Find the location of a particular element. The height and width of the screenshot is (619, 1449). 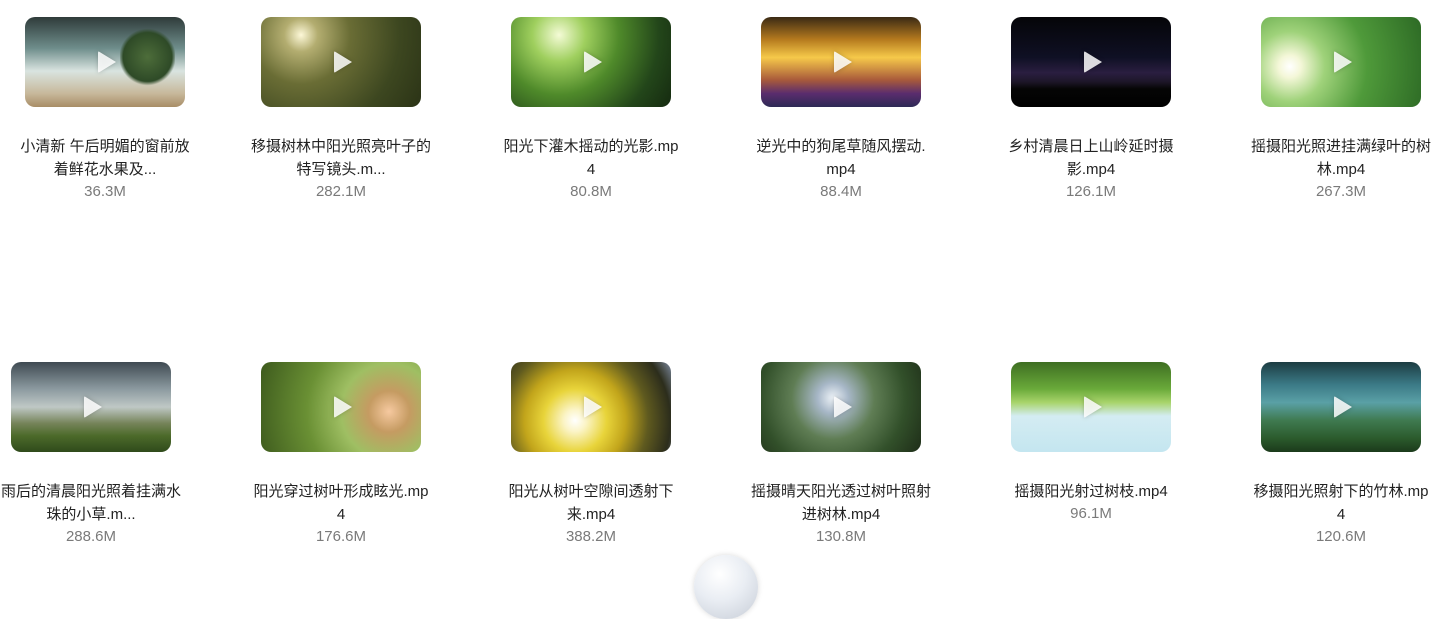

file-size: 176.6M is located at coordinates (341, 536).